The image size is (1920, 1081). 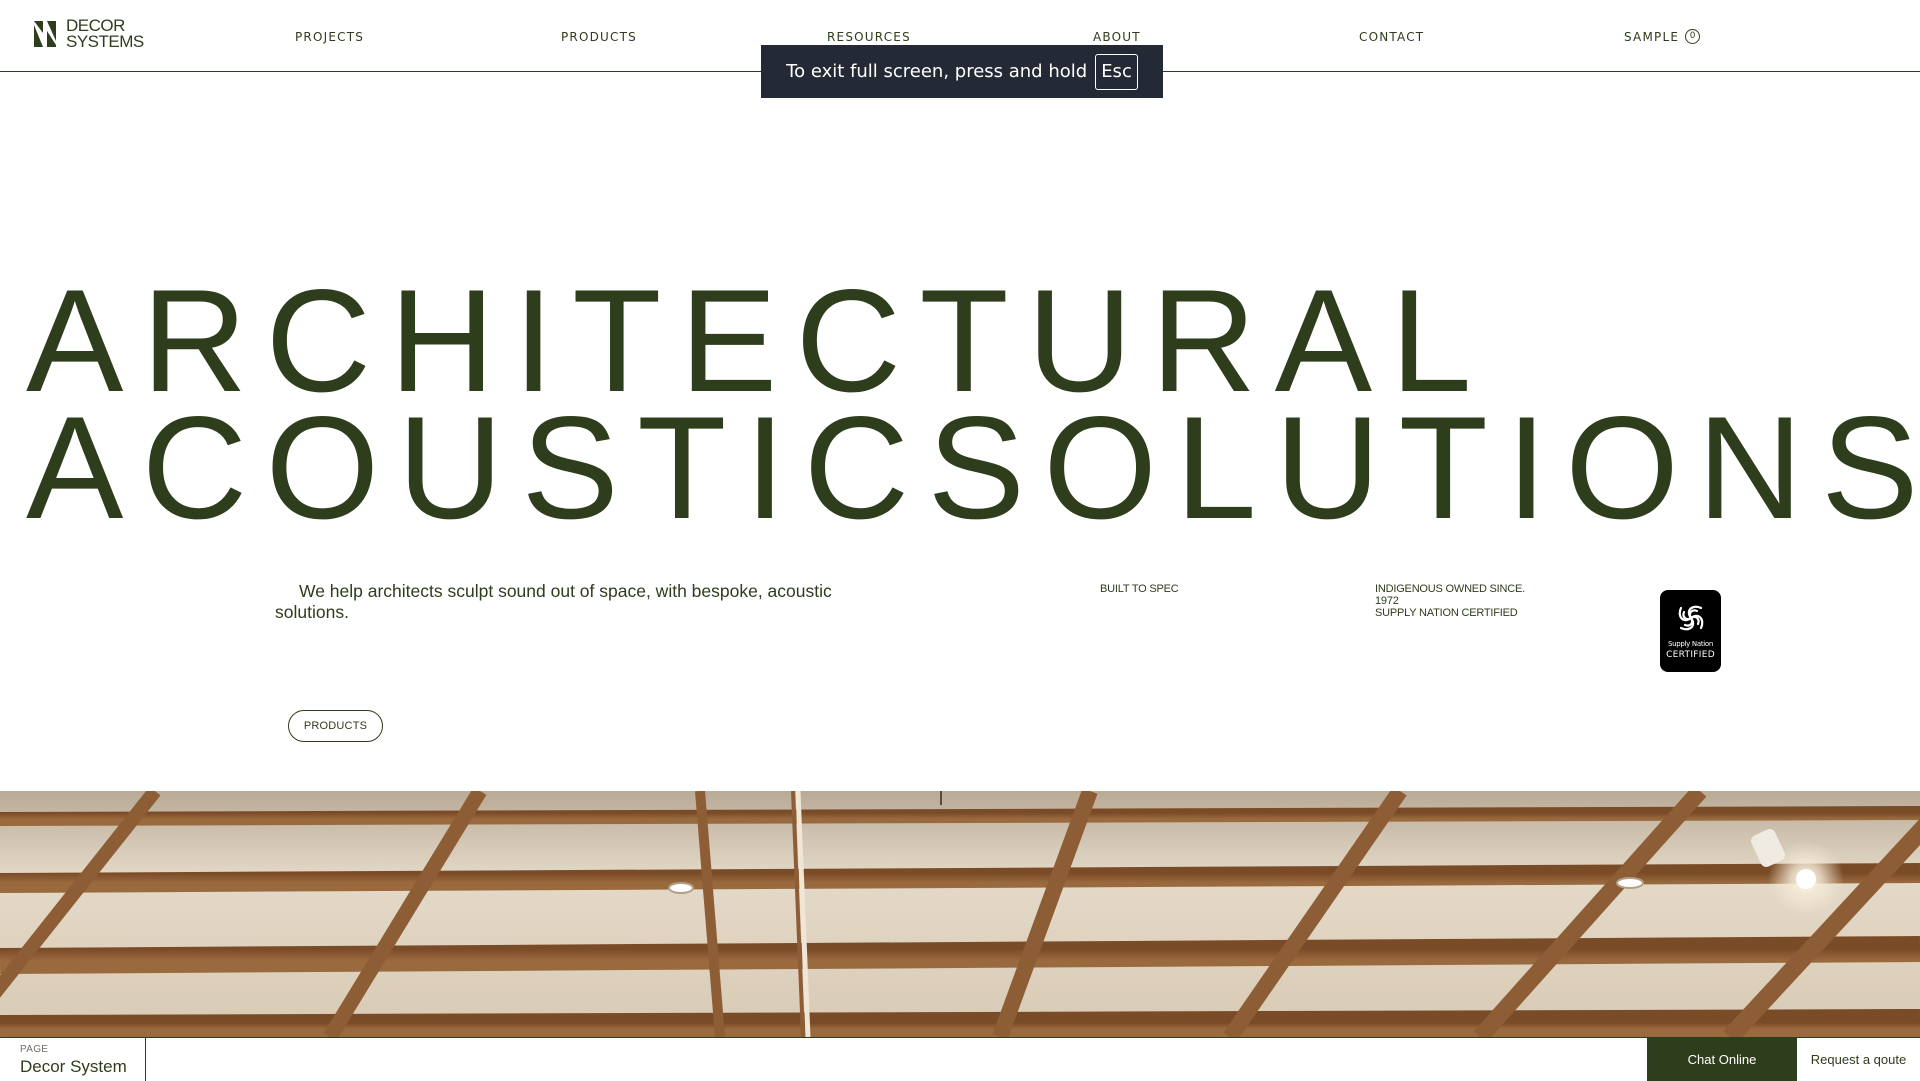 I want to click on badge-line1: Supply Nation, so click(x=1690, y=644).